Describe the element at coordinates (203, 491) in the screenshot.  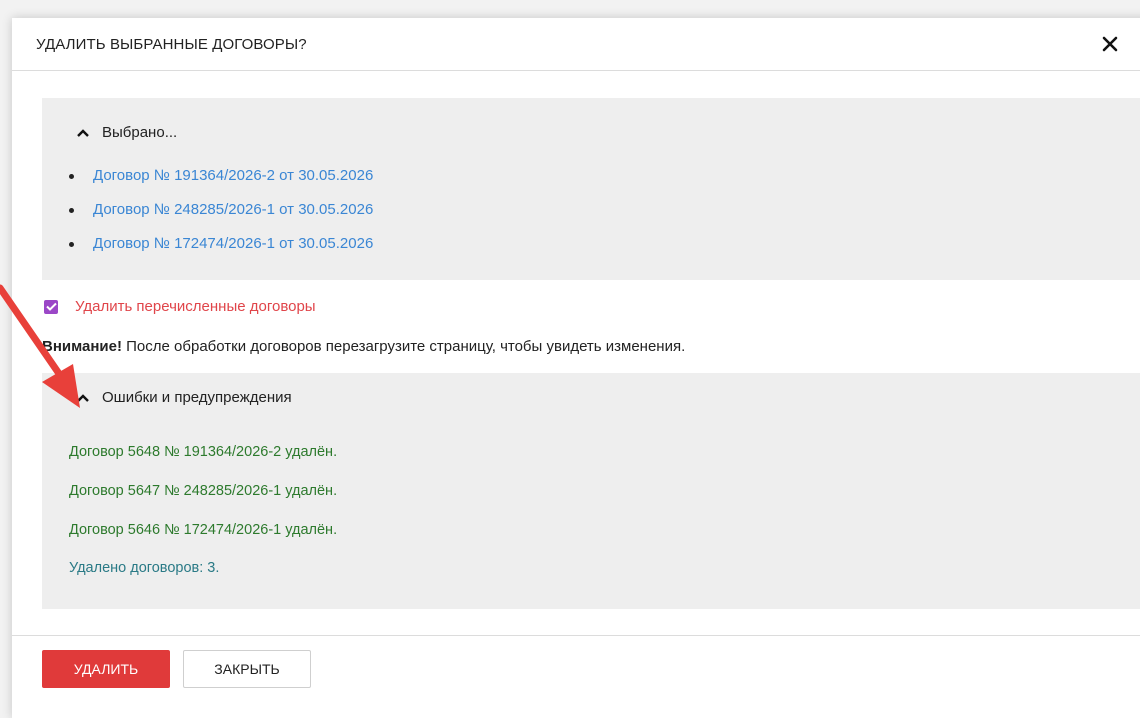
I see `result-message-2: Договор 5647 № 248285/2026-1 удалён.` at that location.